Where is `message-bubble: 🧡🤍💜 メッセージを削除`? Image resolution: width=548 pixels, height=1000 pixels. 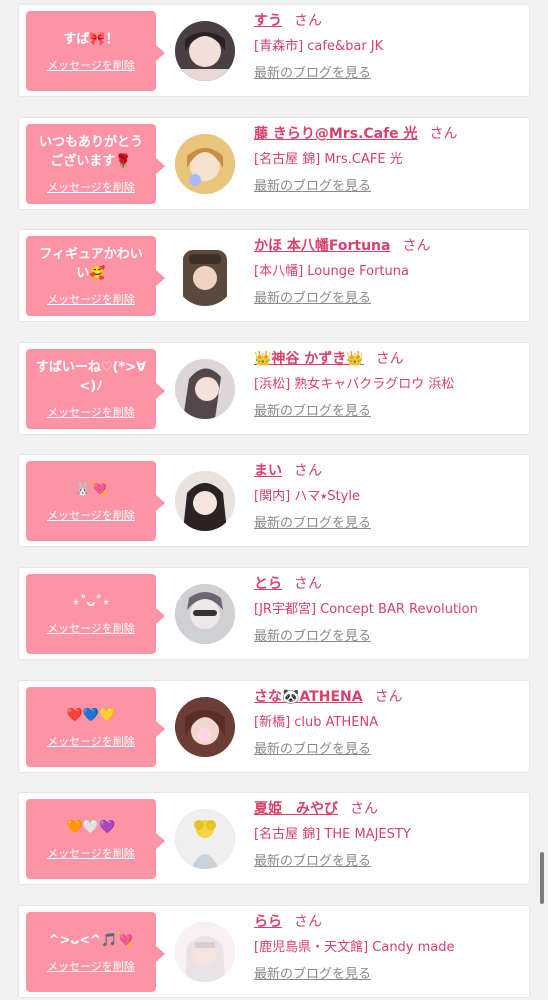 message-bubble: 🧡🤍💜 メッセージを削除 is located at coordinates (95, 839).